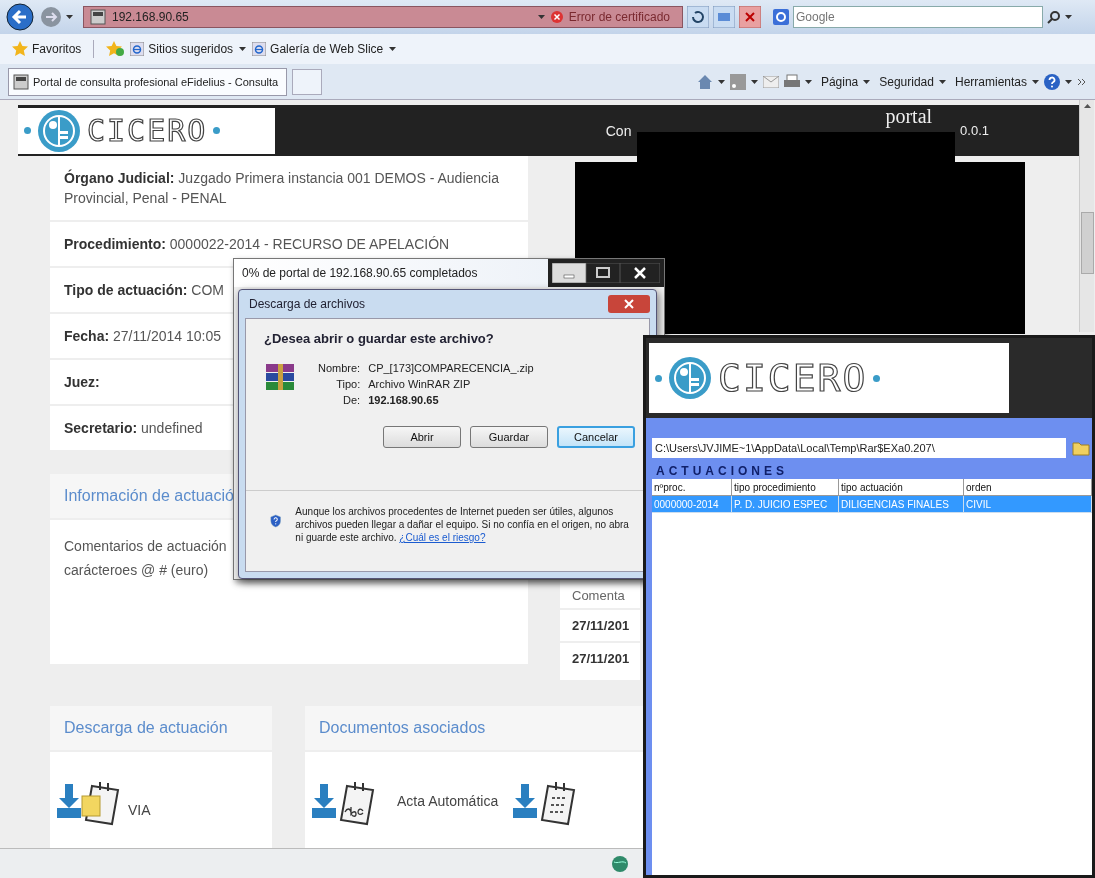 The width and height of the screenshot is (1095, 878). I want to click on comment-text: Comentarios de actuación, so click(145, 546).